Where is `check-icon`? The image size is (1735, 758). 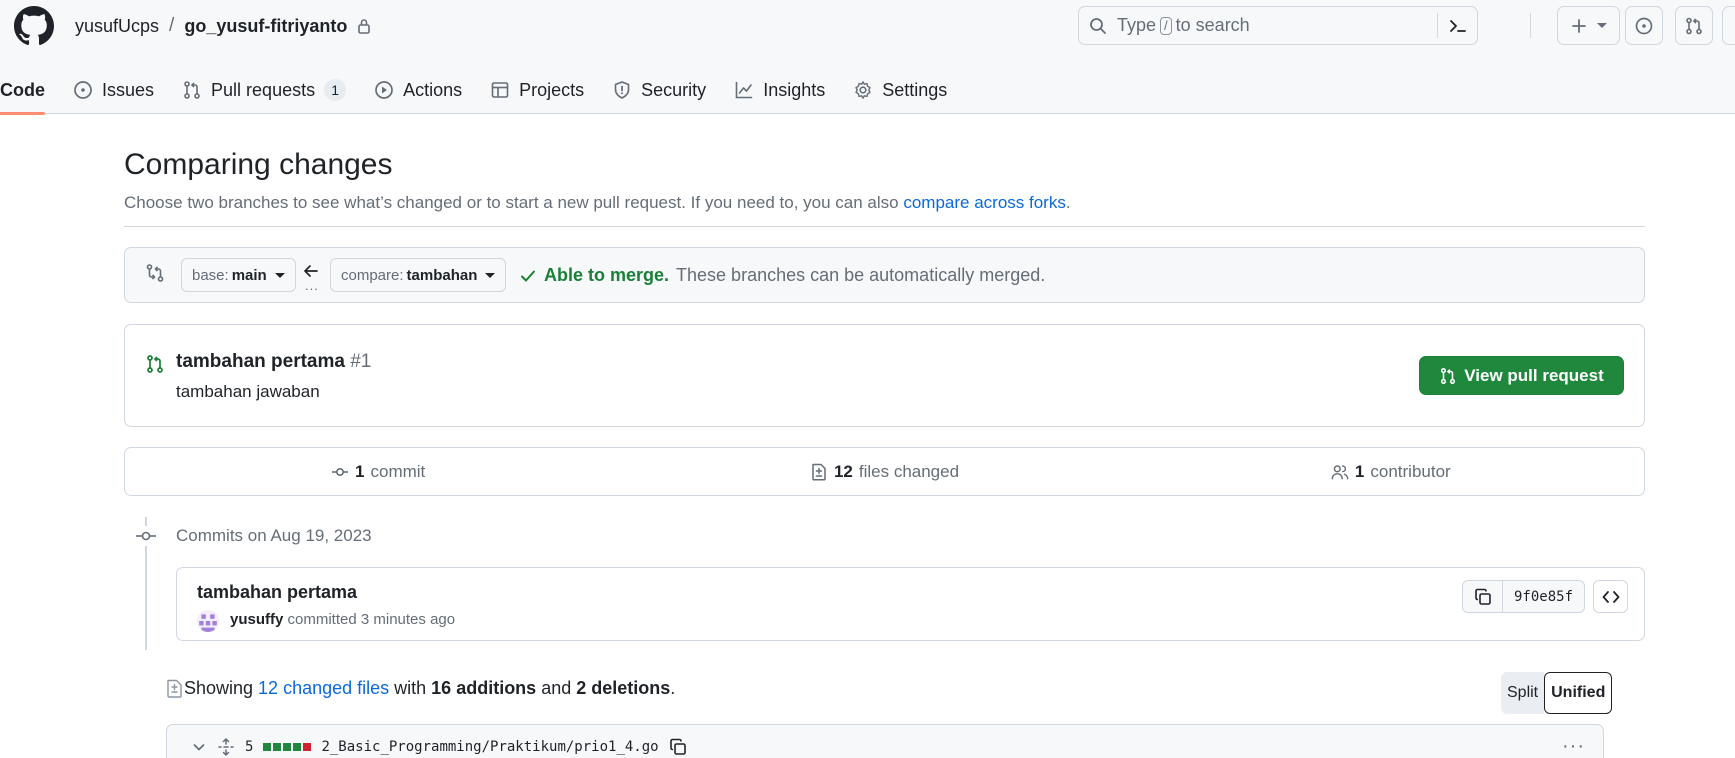
check-icon is located at coordinates (528, 275).